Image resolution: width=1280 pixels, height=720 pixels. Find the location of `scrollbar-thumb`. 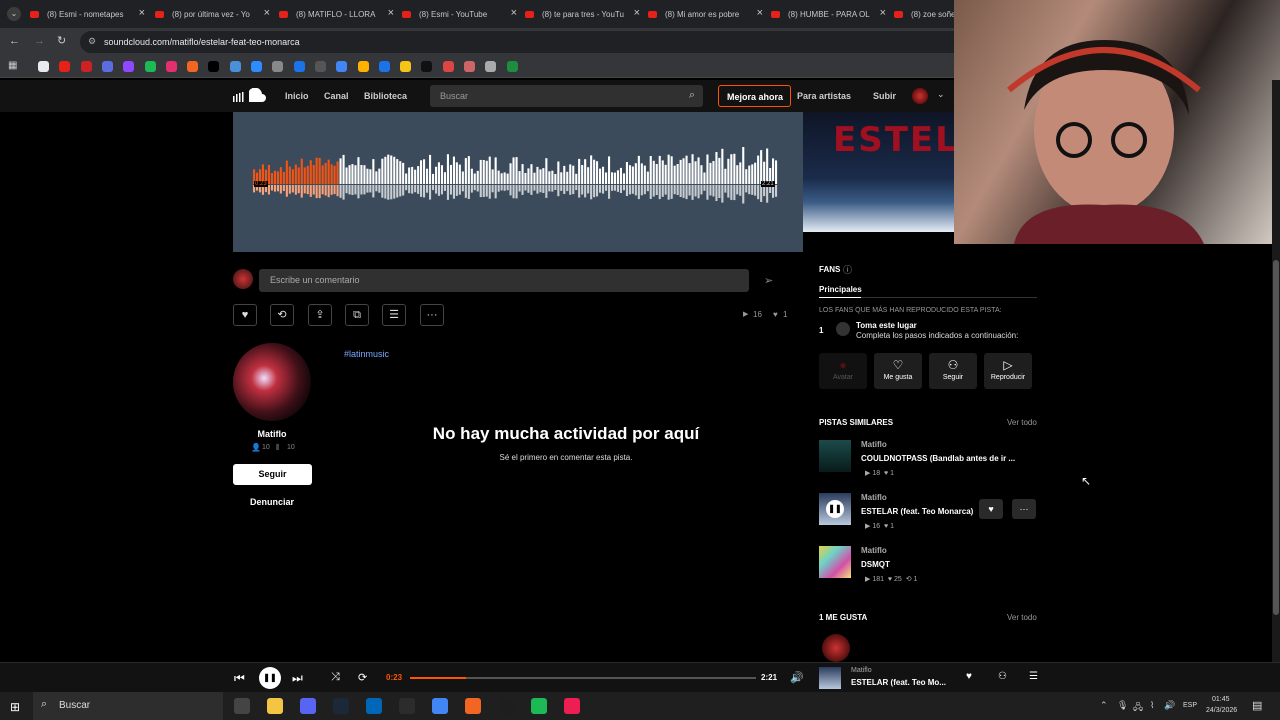

scrollbar-thumb is located at coordinates (1276, 437).